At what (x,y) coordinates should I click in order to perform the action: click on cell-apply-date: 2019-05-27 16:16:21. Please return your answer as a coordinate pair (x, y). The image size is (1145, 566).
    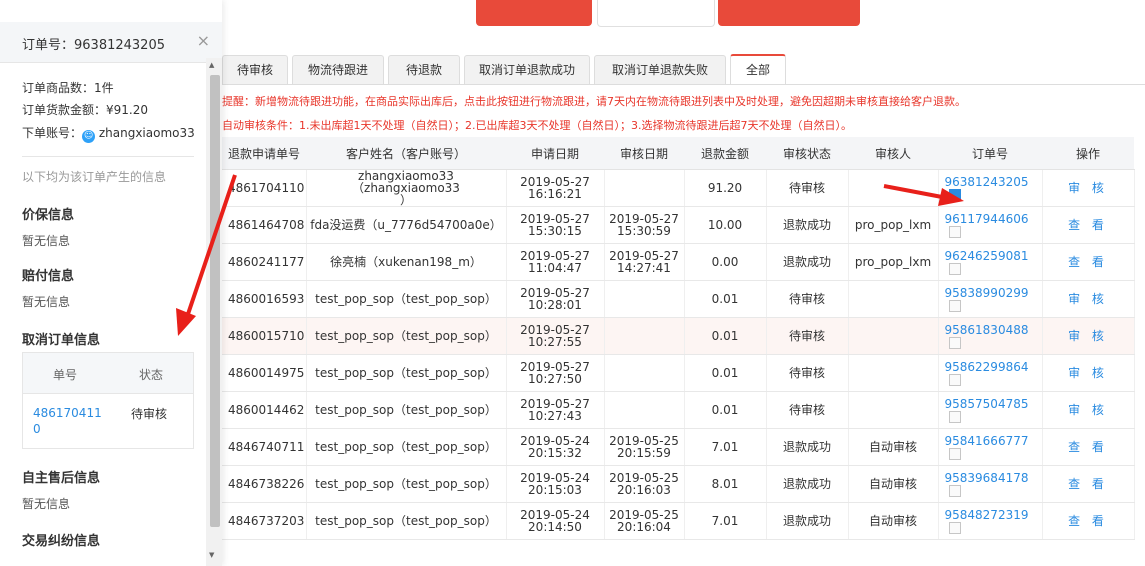
    Looking at the image, I should click on (555, 188).